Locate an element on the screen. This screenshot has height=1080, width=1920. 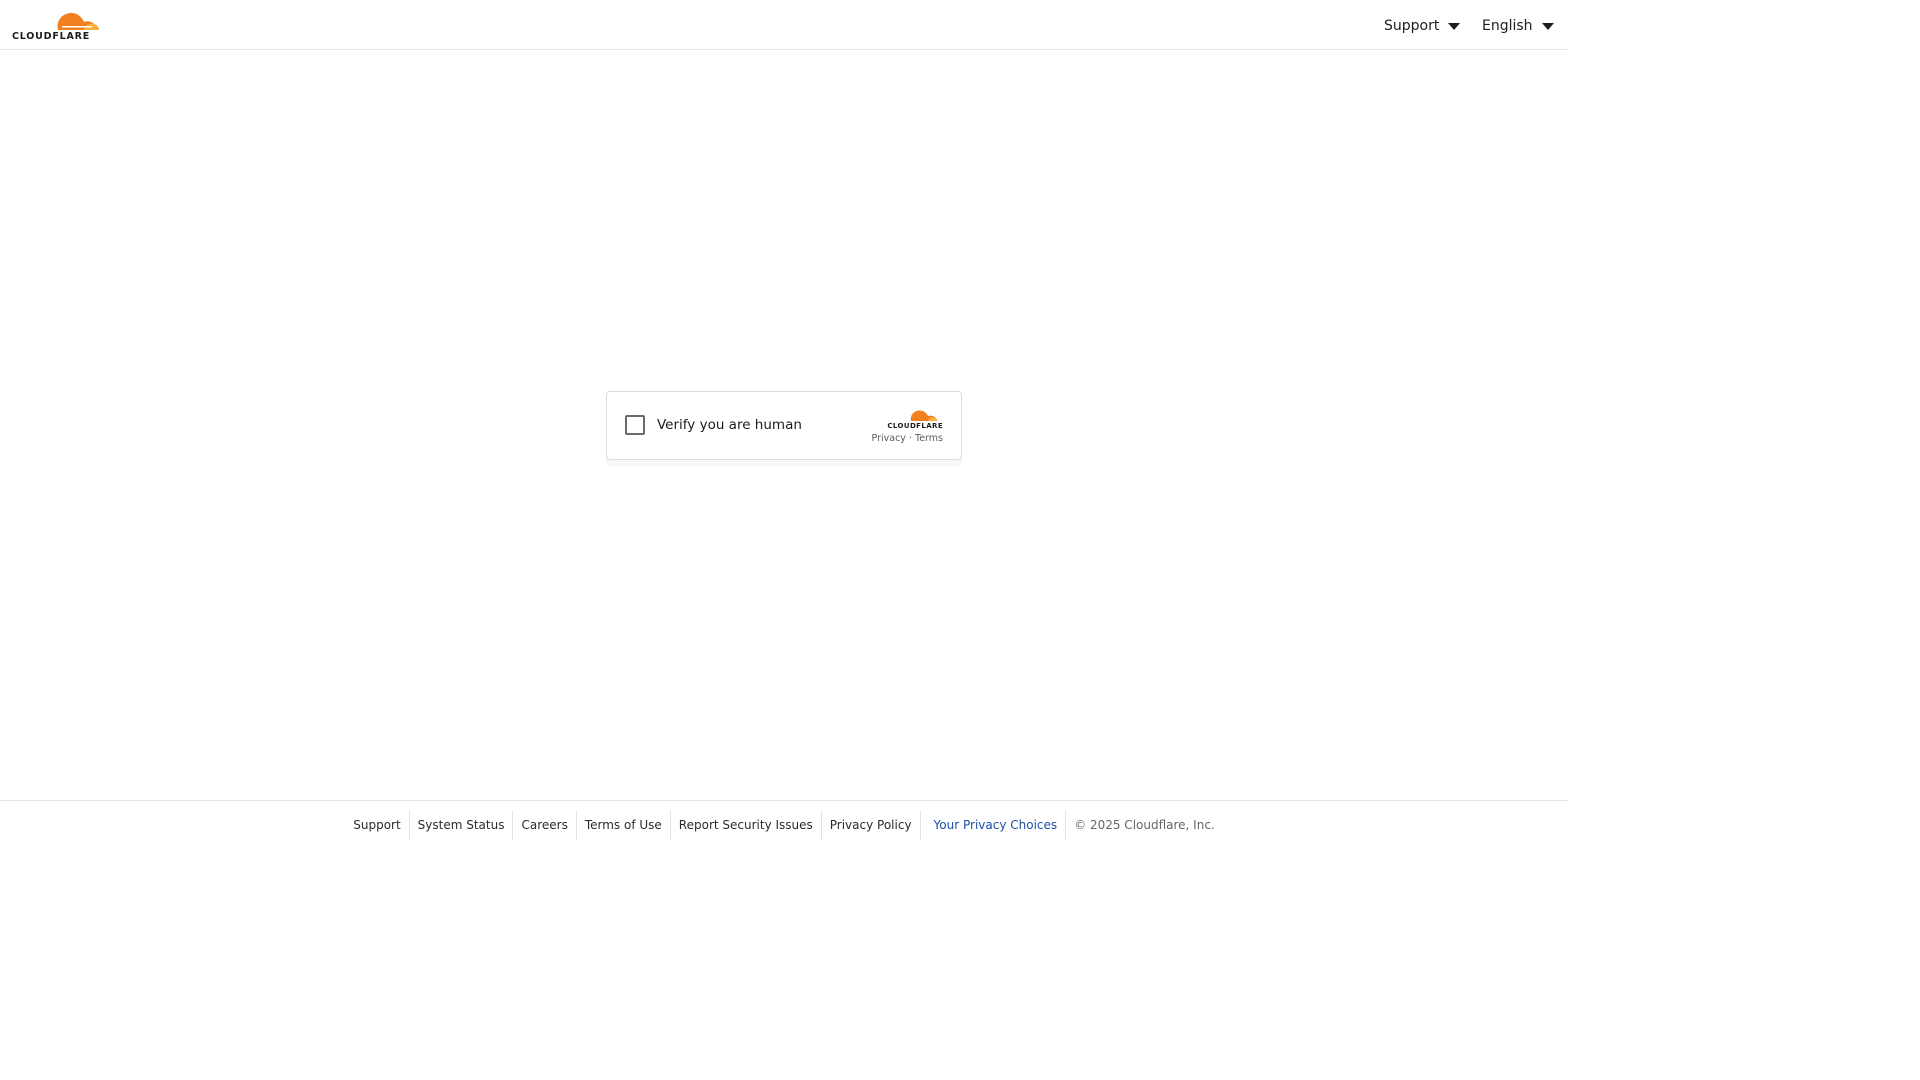
support-menu: Support is located at coordinates (1422, 26).